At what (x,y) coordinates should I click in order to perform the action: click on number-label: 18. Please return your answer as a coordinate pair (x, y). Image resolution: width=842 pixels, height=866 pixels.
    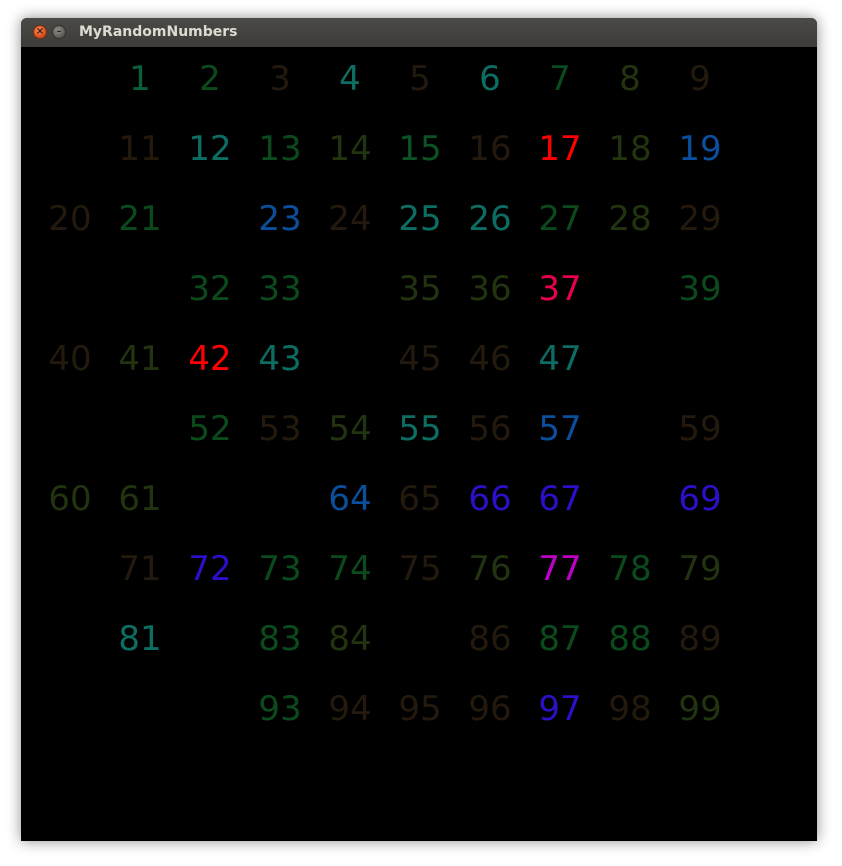
    Looking at the image, I should click on (630, 149).